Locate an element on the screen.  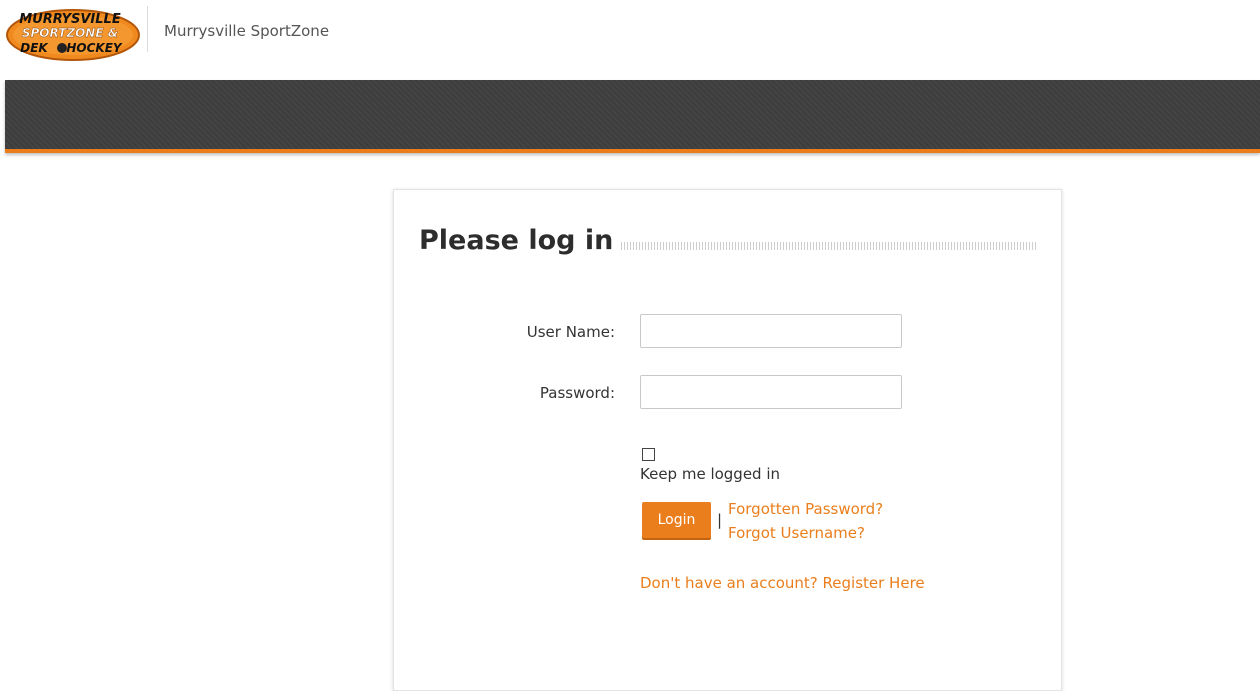
register-link: Don't have an account? Register Here is located at coordinates (782, 583).